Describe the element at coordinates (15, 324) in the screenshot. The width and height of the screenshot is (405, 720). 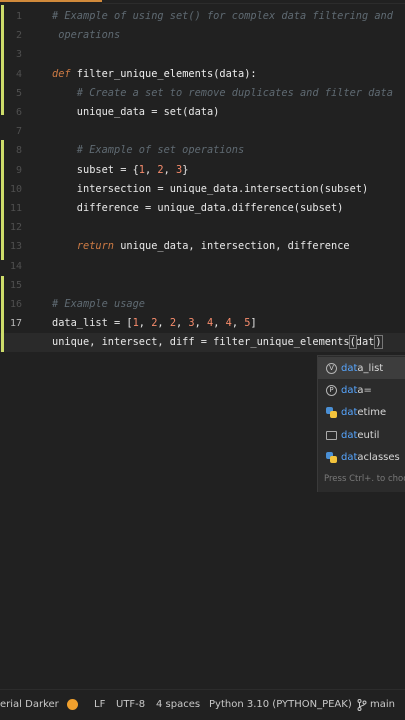
I see `line-number: 17` at that location.